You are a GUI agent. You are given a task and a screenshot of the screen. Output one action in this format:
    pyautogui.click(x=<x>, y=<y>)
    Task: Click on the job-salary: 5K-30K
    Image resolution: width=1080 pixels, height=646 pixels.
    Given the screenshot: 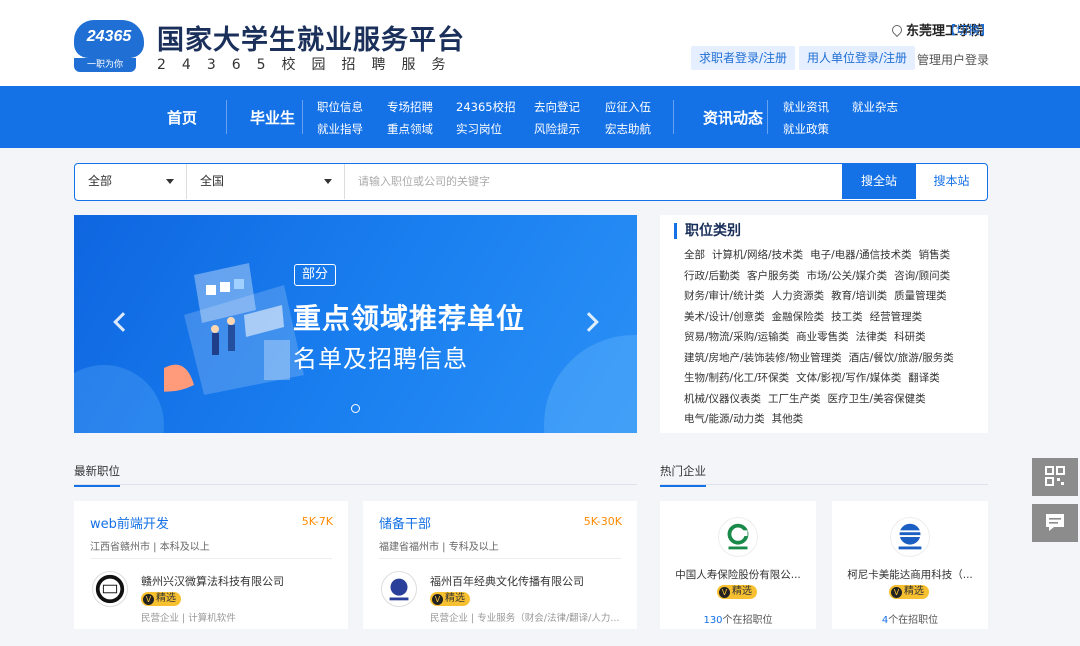 What is the action you would take?
    pyautogui.click(x=602, y=521)
    